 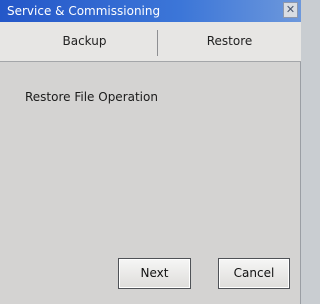 I want to click on tab-strip: Backup Restore, so click(x=150, y=42).